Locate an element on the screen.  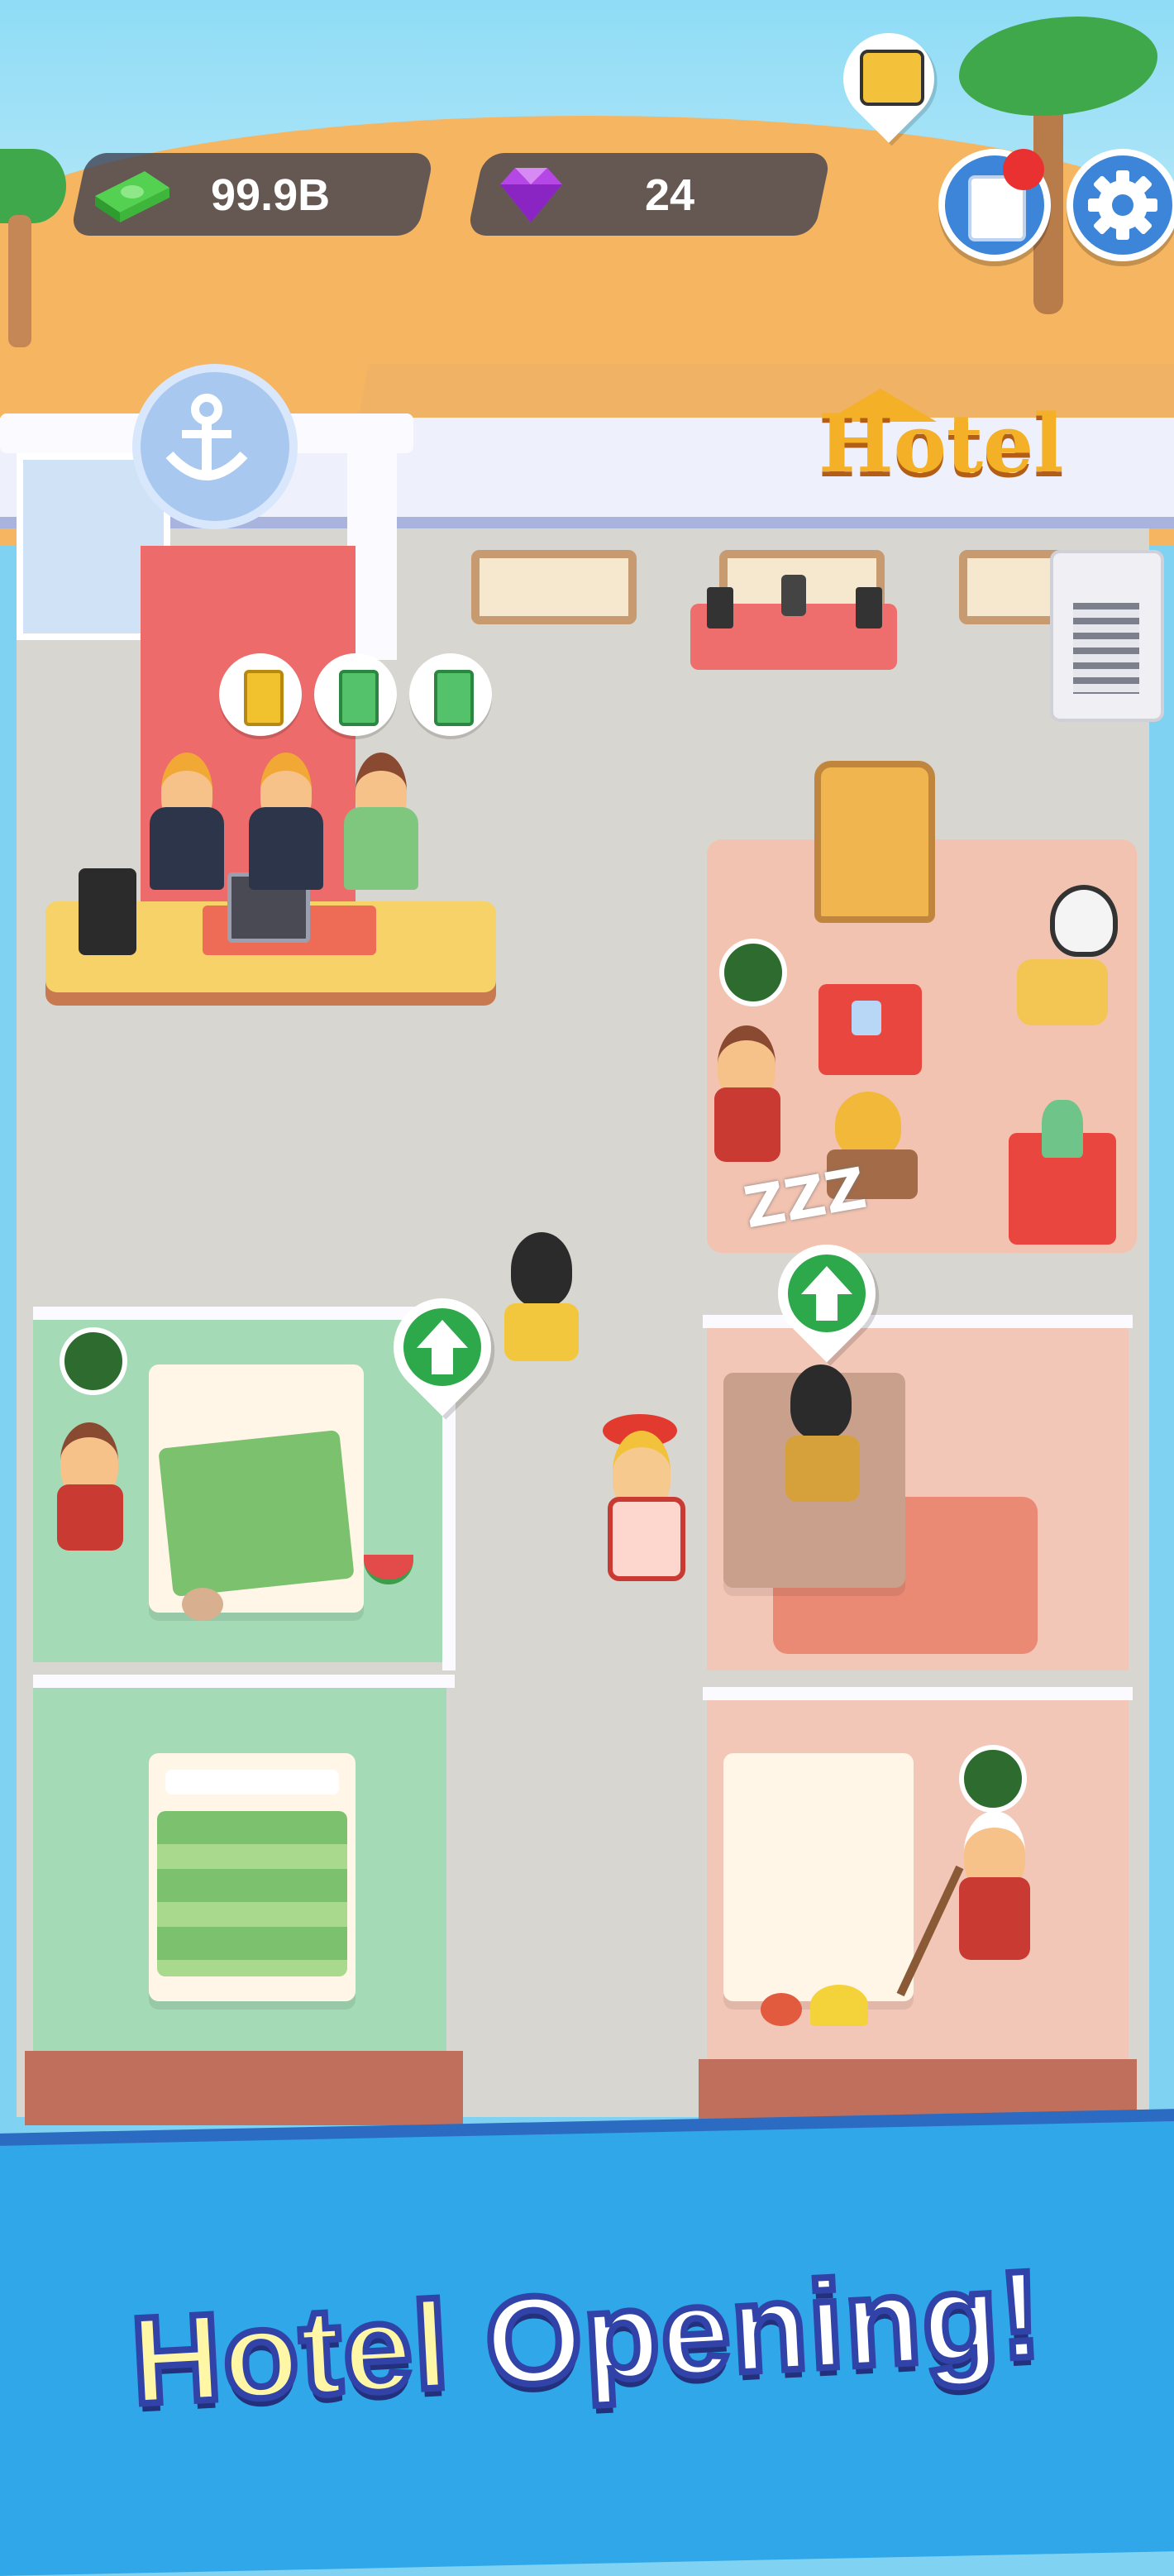
tasks-button is located at coordinates (995, 205).